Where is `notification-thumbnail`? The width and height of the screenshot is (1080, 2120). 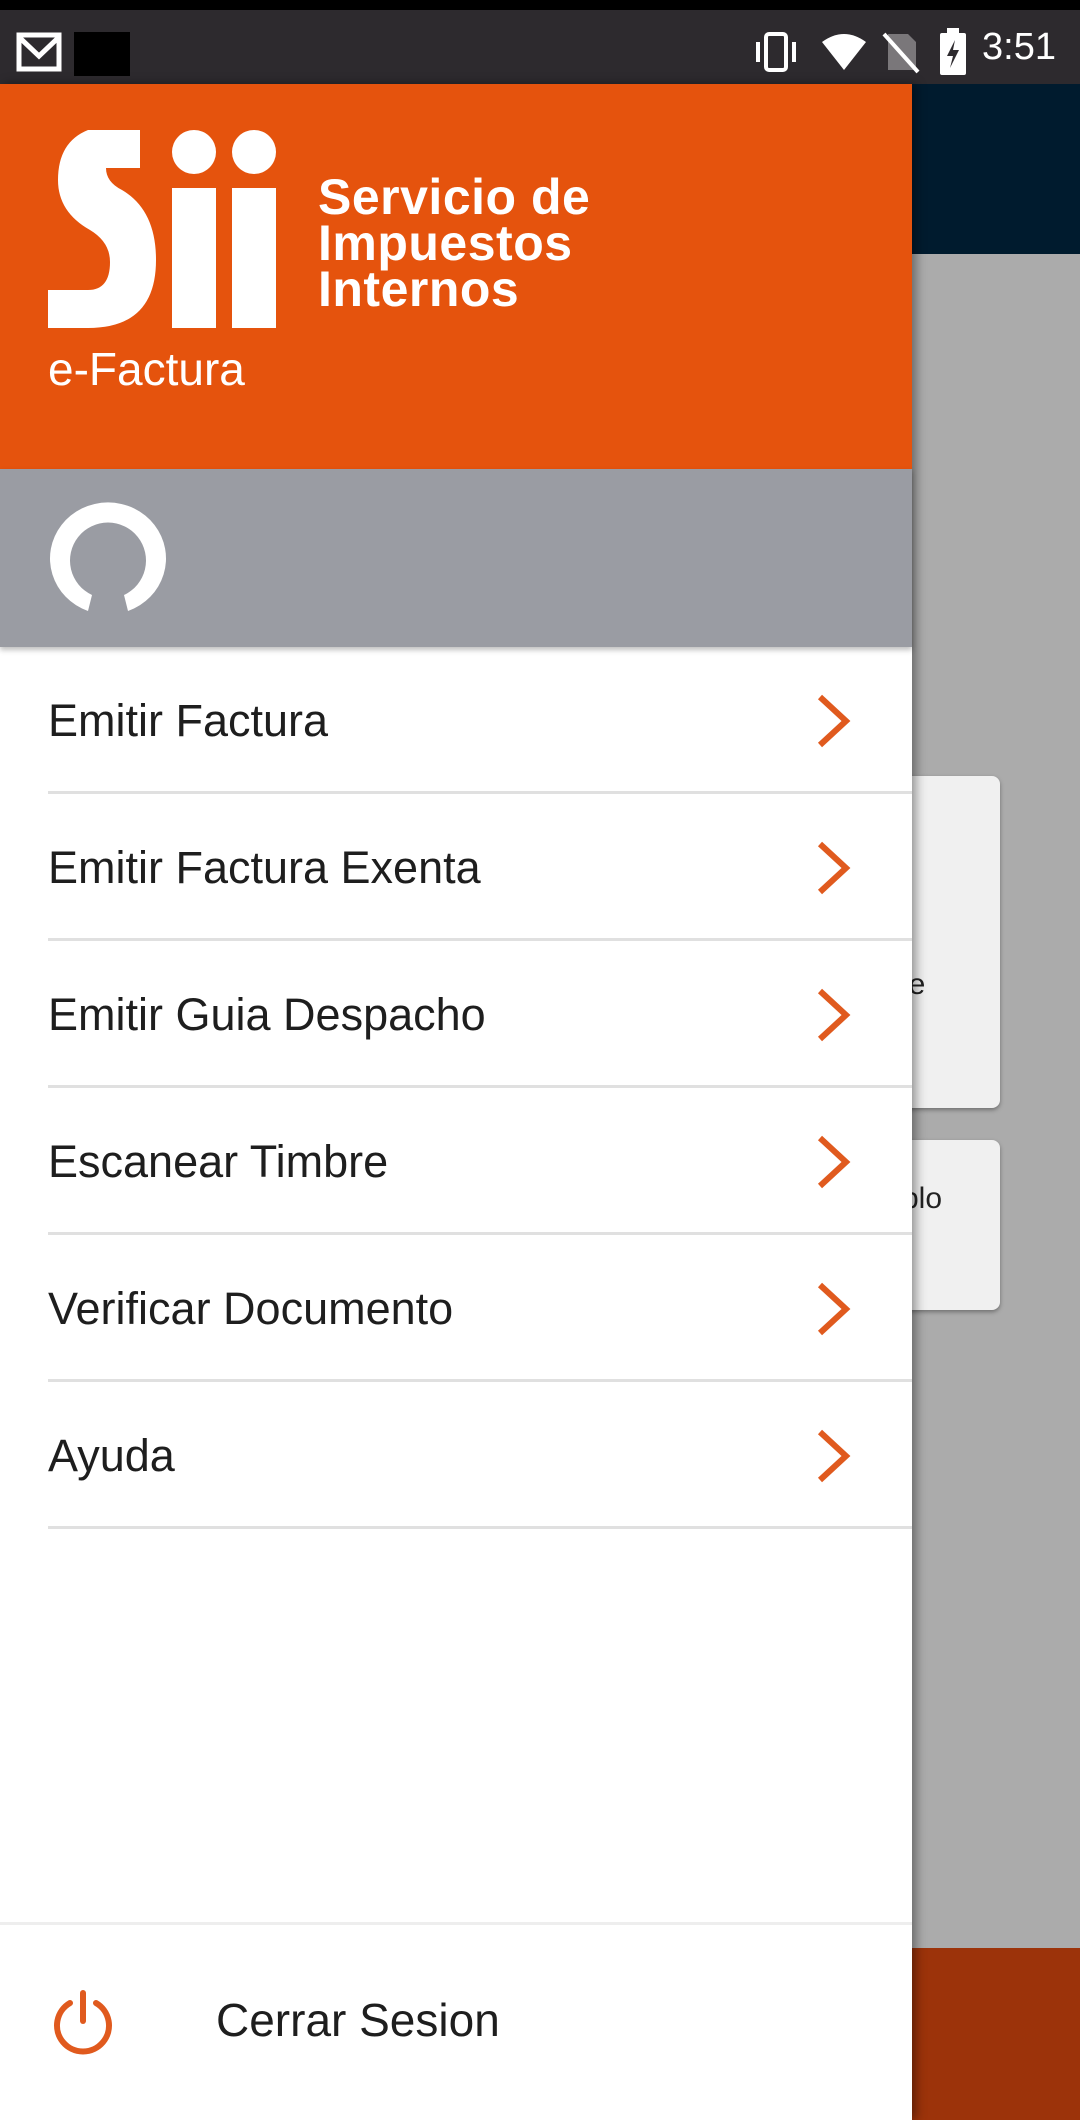
notification-thumbnail is located at coordinates (102, 54).